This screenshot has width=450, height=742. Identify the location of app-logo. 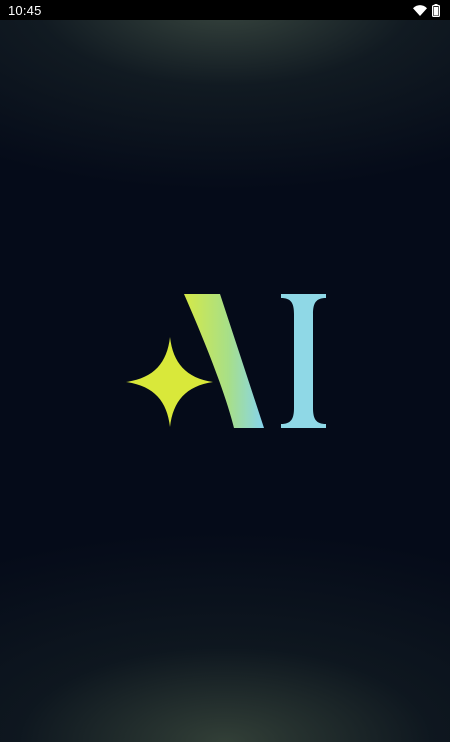
(227, 360).